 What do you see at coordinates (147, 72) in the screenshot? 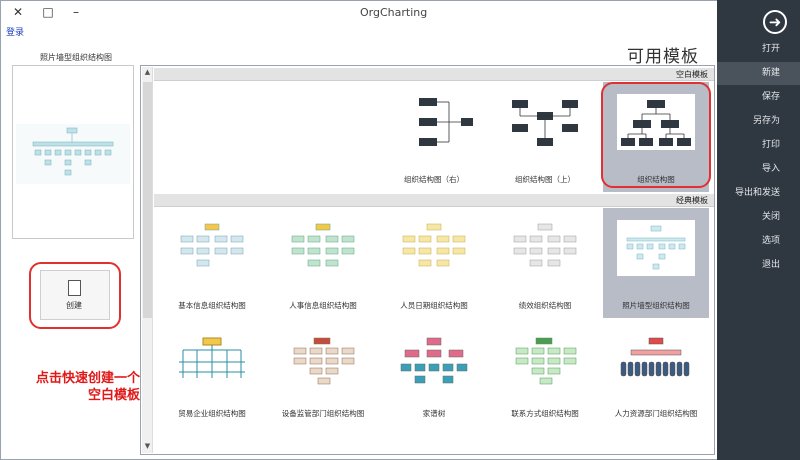
I see `scroll-up-icon: ▲` at bounding box center [147, 72].